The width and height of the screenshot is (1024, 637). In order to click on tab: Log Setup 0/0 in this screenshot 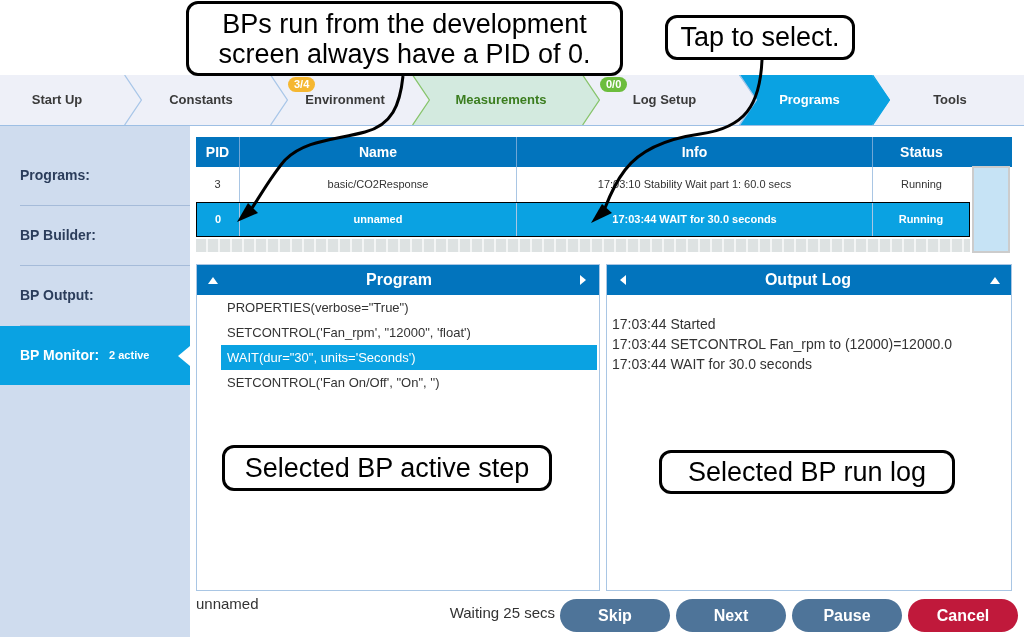, I will do `click(669, 100)`.